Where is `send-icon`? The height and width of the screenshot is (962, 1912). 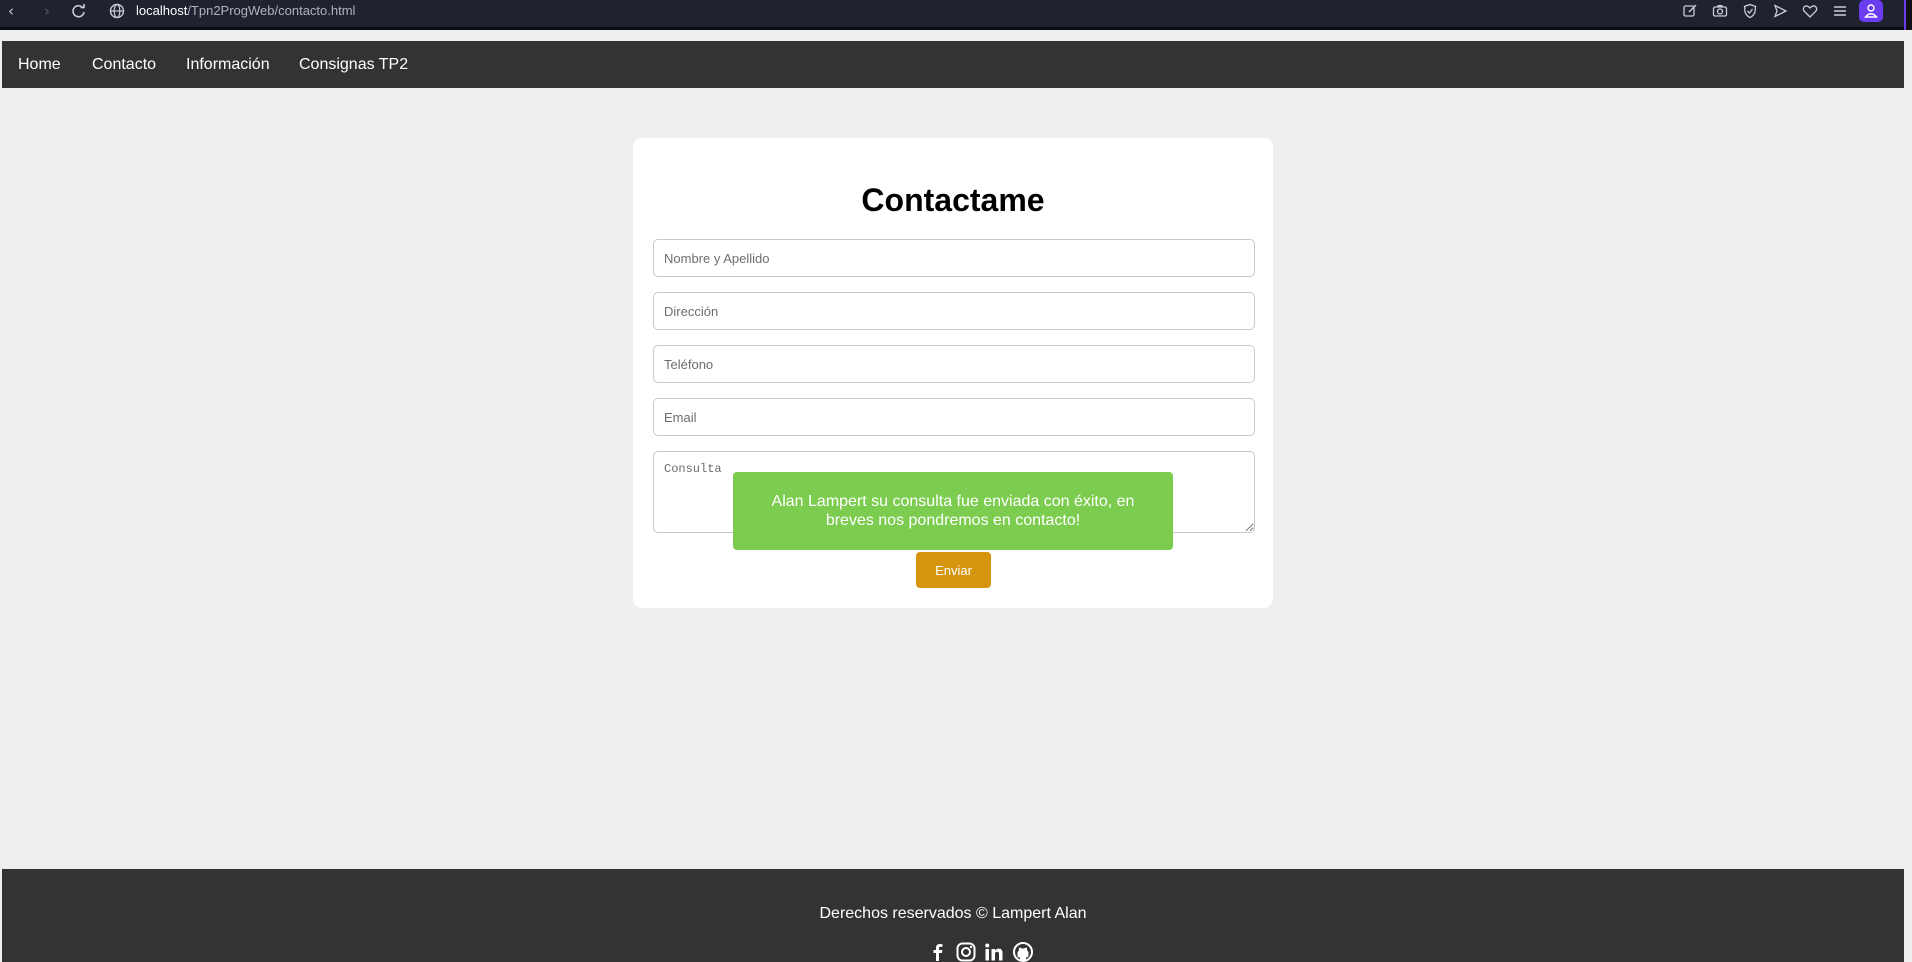
send-icon is located at coordinates (1780, 11).